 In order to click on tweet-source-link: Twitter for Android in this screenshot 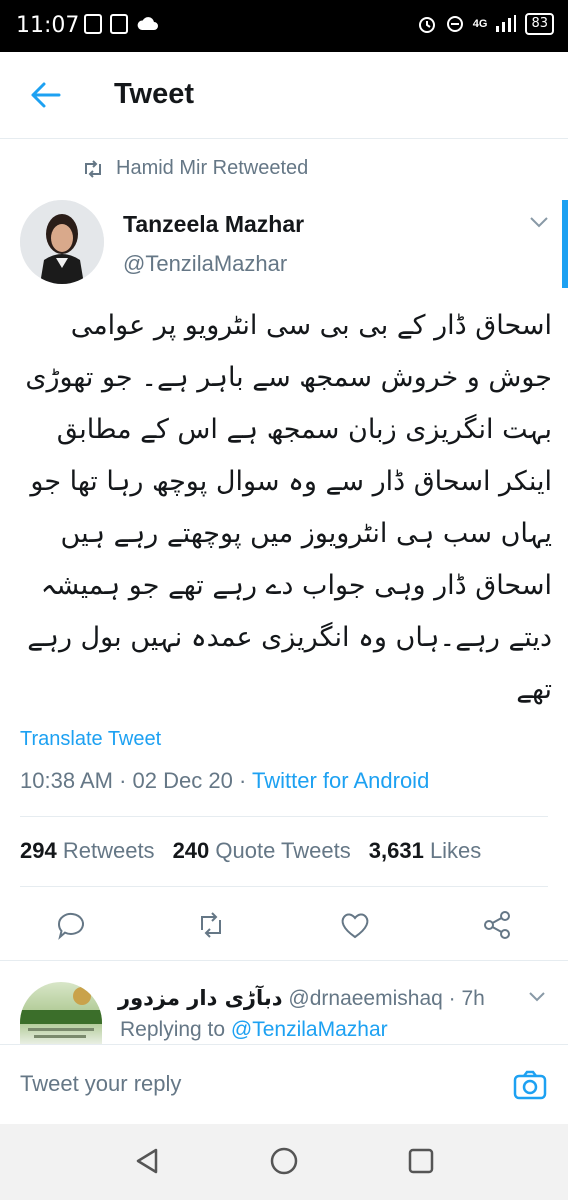, I will do `click(340, 780)`.